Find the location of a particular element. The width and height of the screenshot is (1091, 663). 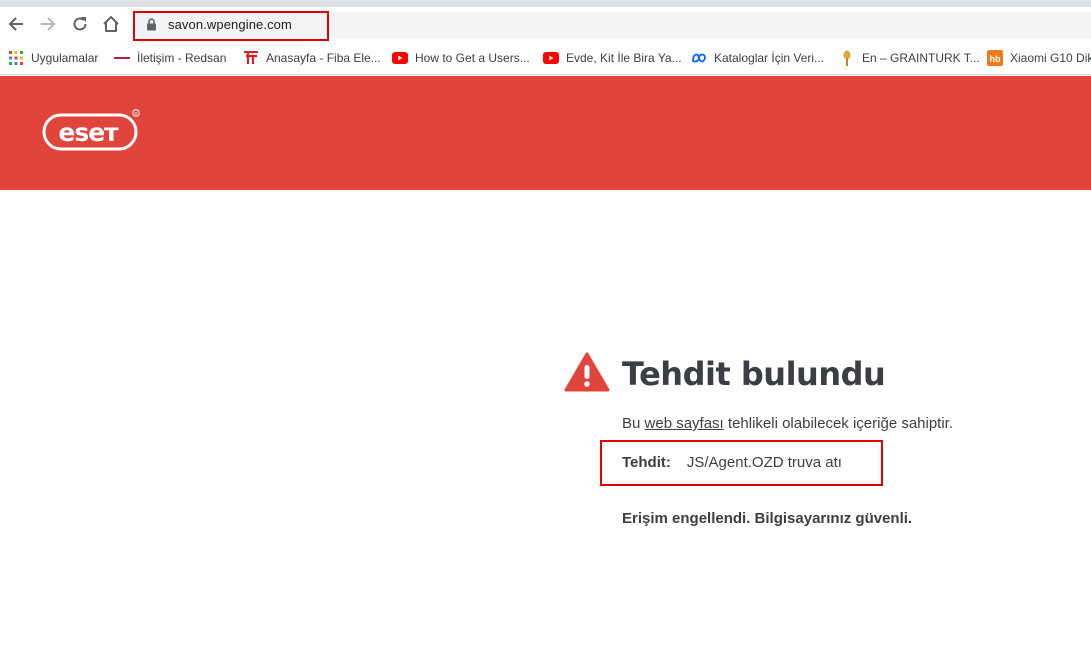

back-button is located at coordinates (16, 24).